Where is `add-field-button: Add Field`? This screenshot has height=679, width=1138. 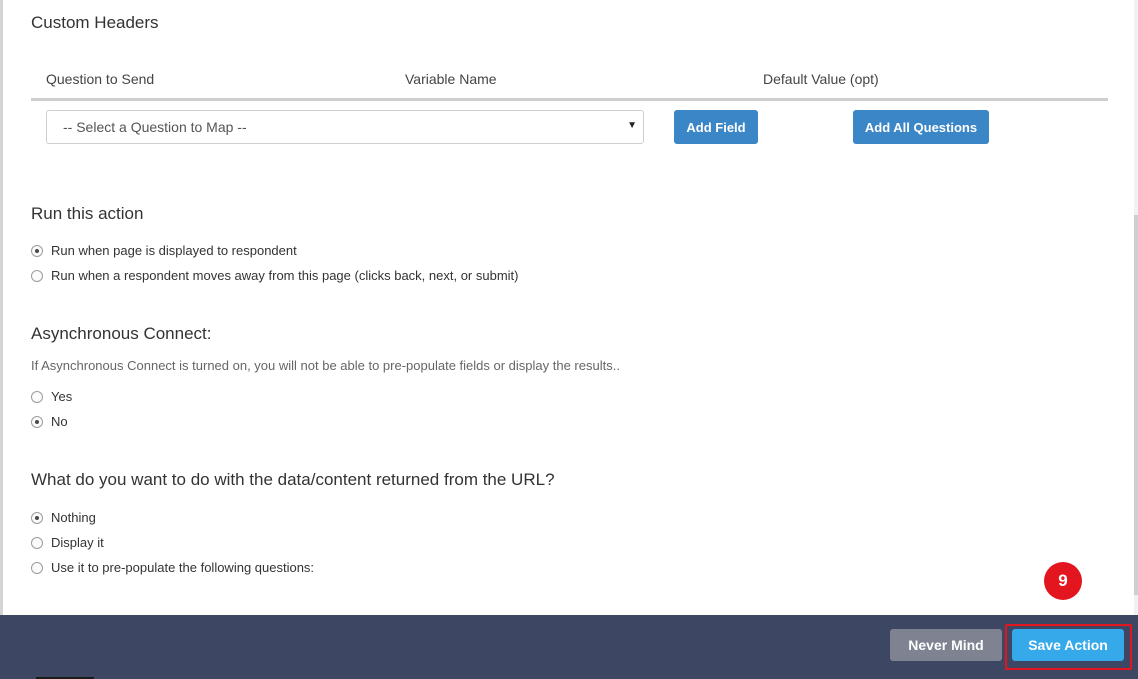 add-field-button: Add Field is located at coordinates (716, 127).